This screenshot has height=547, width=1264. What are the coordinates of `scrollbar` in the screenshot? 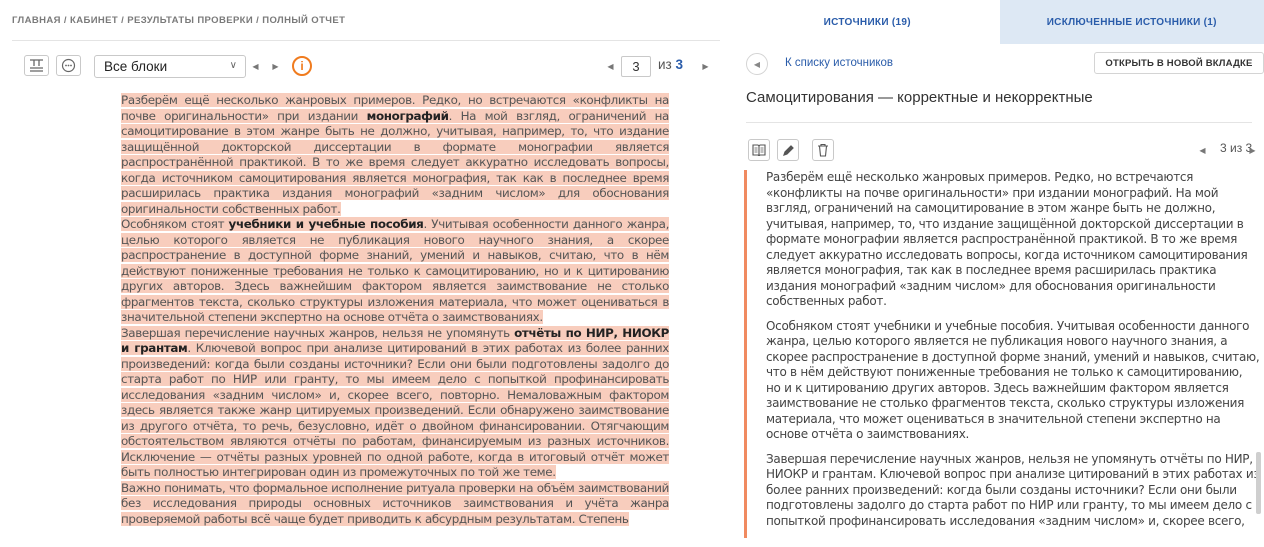 It's located at (1258, 483).